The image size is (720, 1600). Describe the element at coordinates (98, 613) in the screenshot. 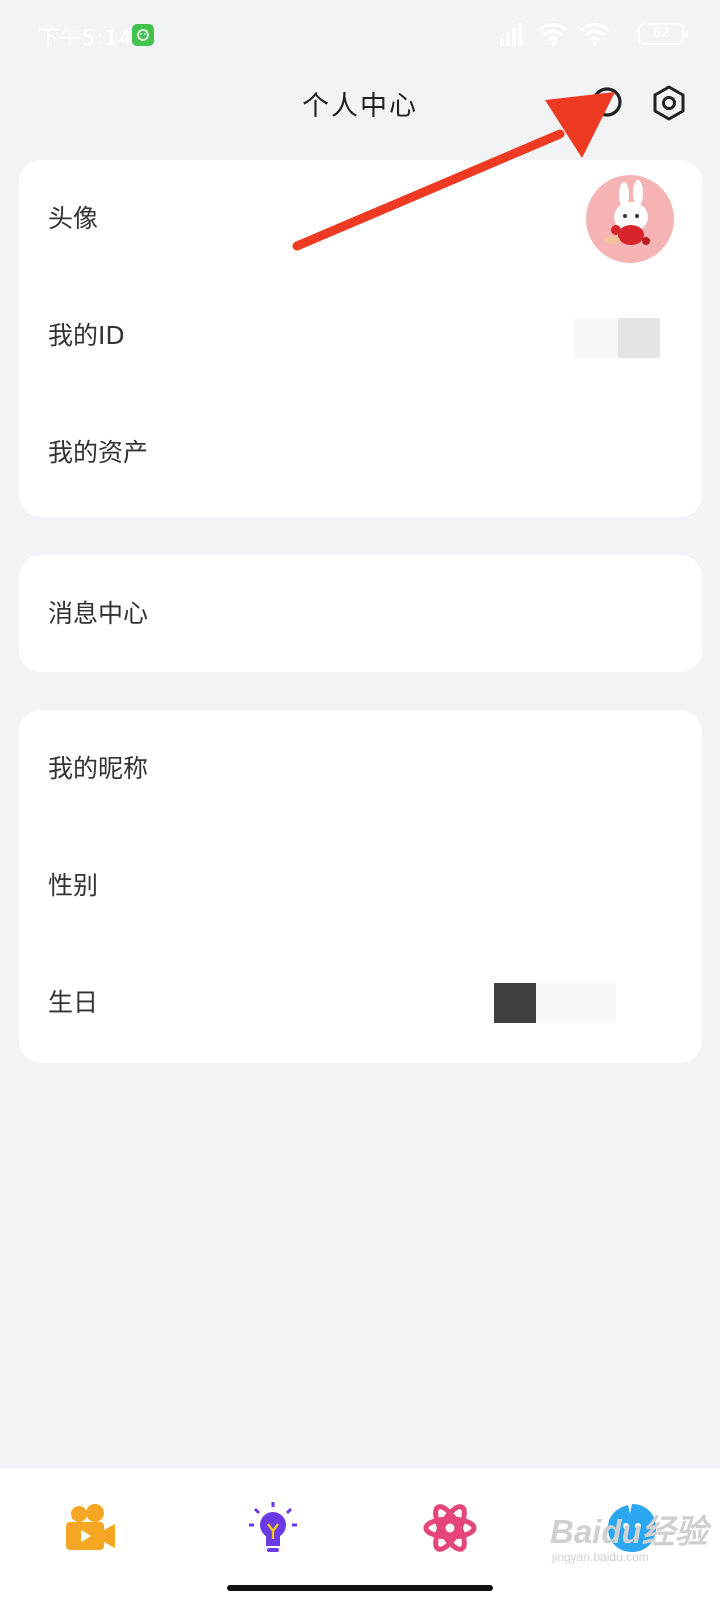

I see `row-label: 消息中心` at that location.